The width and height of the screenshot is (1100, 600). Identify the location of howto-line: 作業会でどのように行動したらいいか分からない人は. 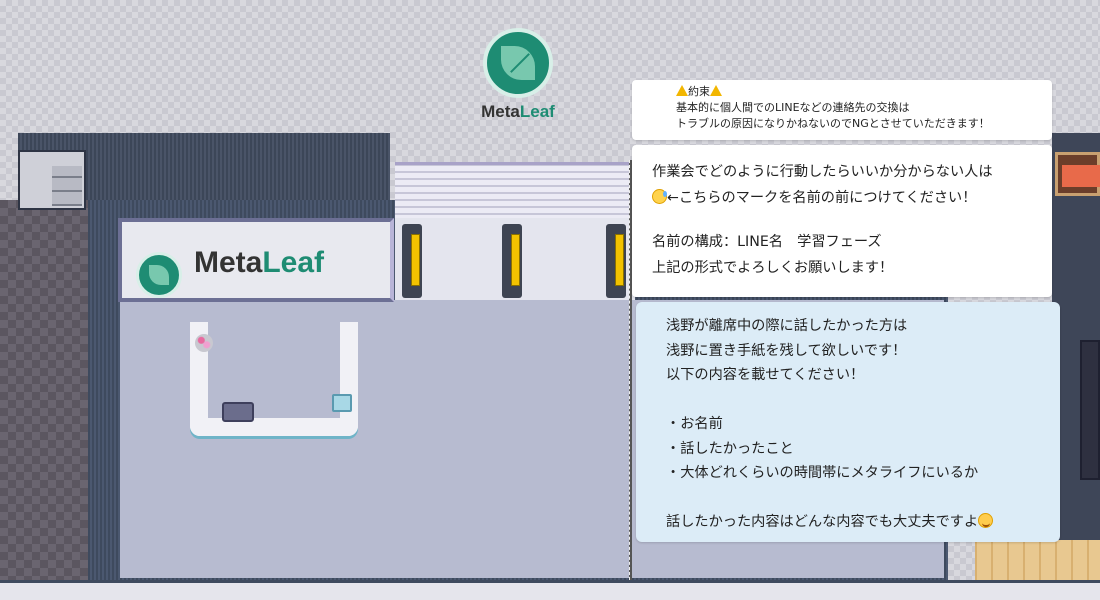
(822, 172).